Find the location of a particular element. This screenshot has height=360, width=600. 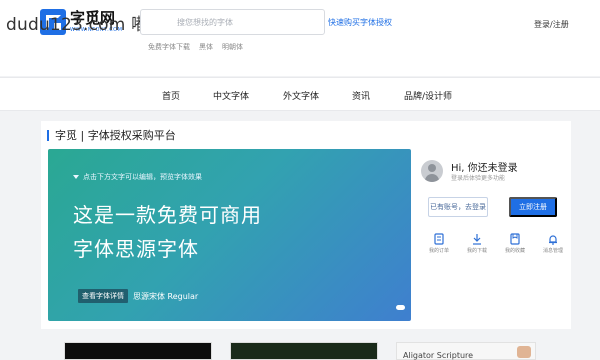

search-box is located at coordinates (232, 22).